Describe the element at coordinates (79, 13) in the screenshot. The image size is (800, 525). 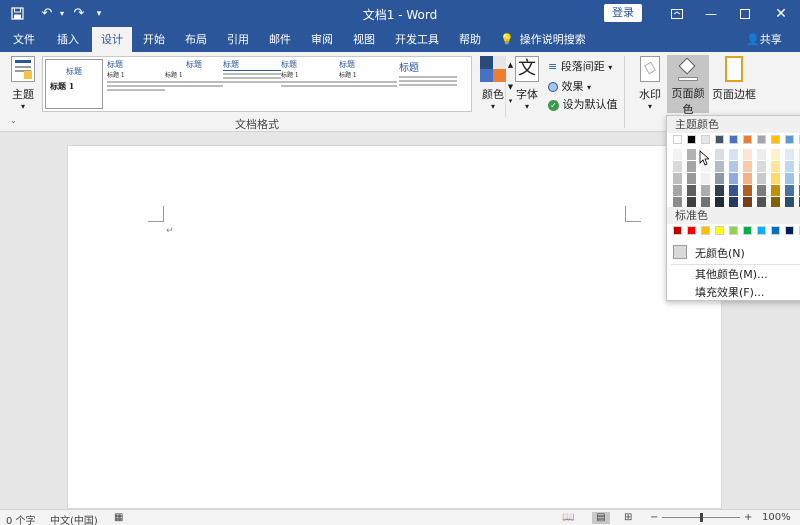
I see `redo-icon: ↷` at that location.